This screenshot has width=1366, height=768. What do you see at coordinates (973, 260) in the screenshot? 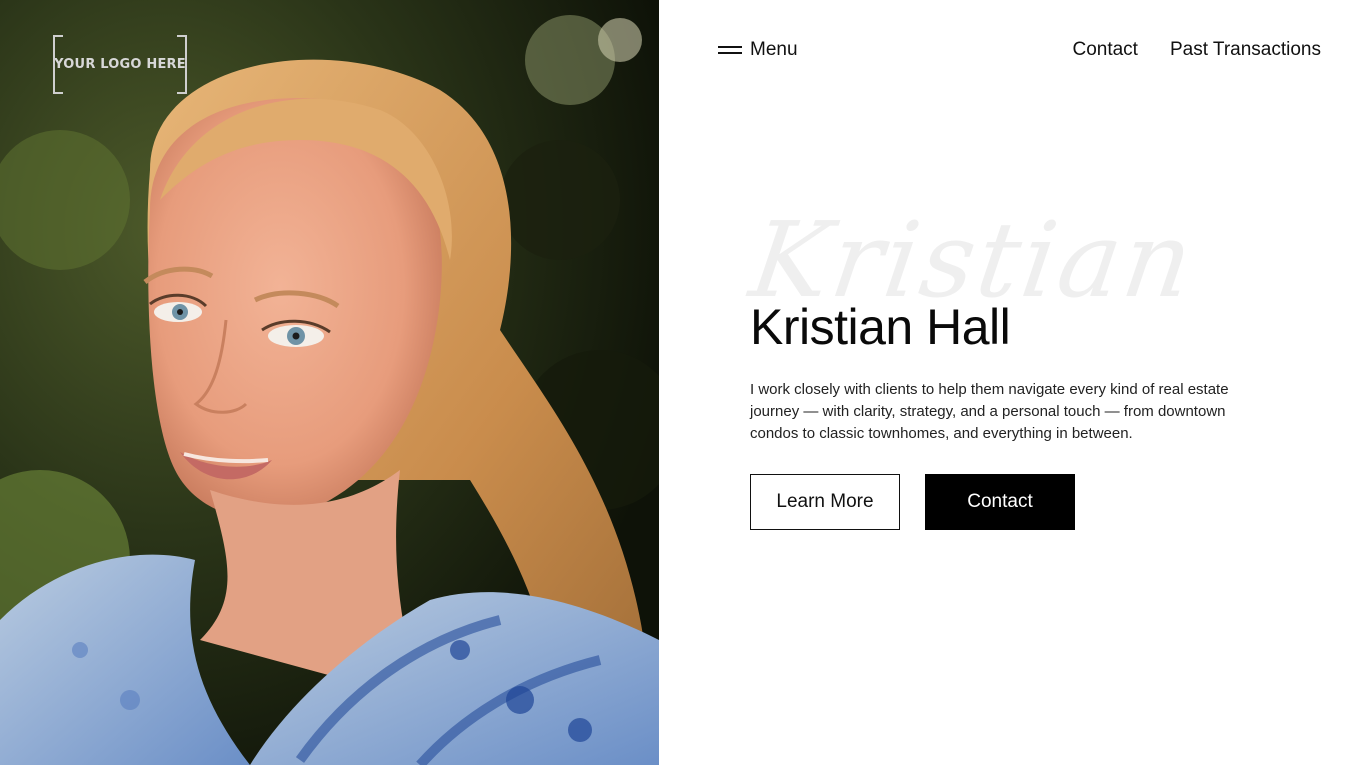
I see `script-watermark-text: Kristian` at bounding box center [973, 260].